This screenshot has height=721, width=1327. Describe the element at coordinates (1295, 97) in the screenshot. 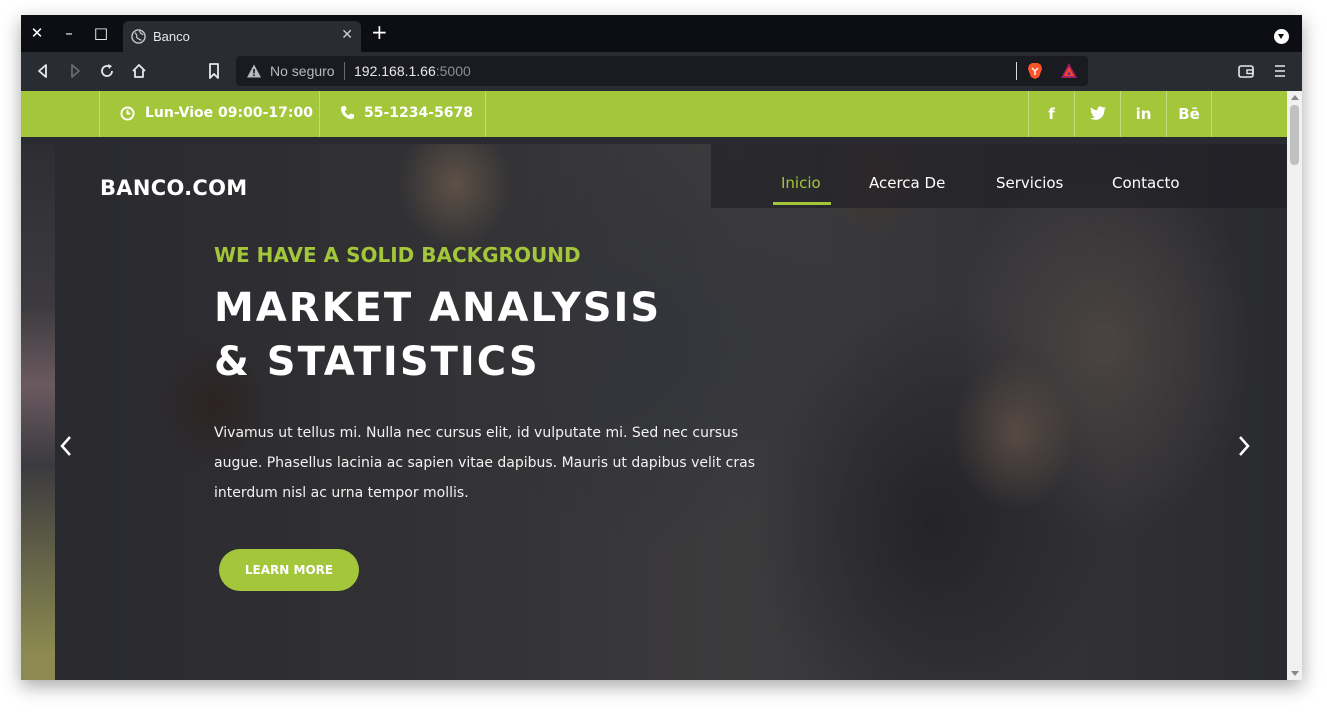

I see `scroll-up-icon` at that location.